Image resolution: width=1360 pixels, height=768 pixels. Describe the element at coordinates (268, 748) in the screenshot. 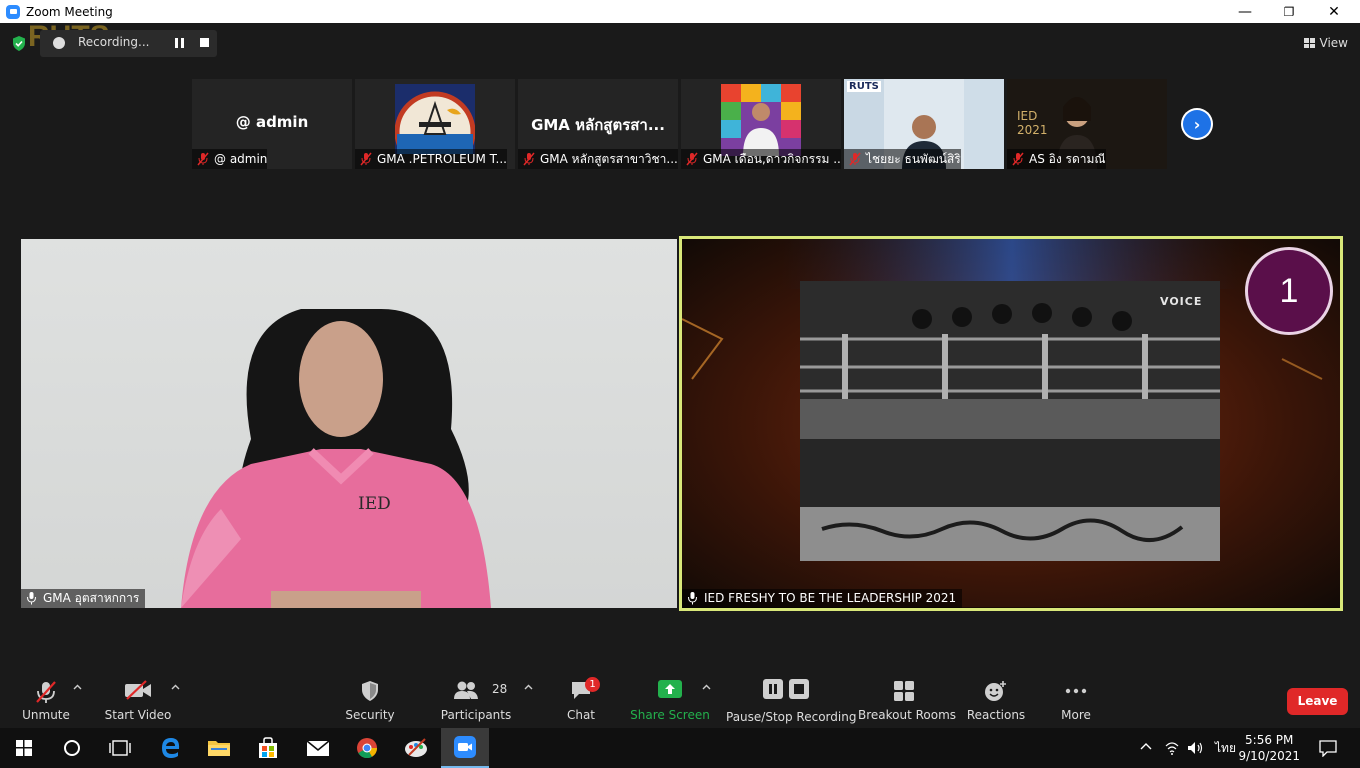

I see `microsoft-store-button` at that location.